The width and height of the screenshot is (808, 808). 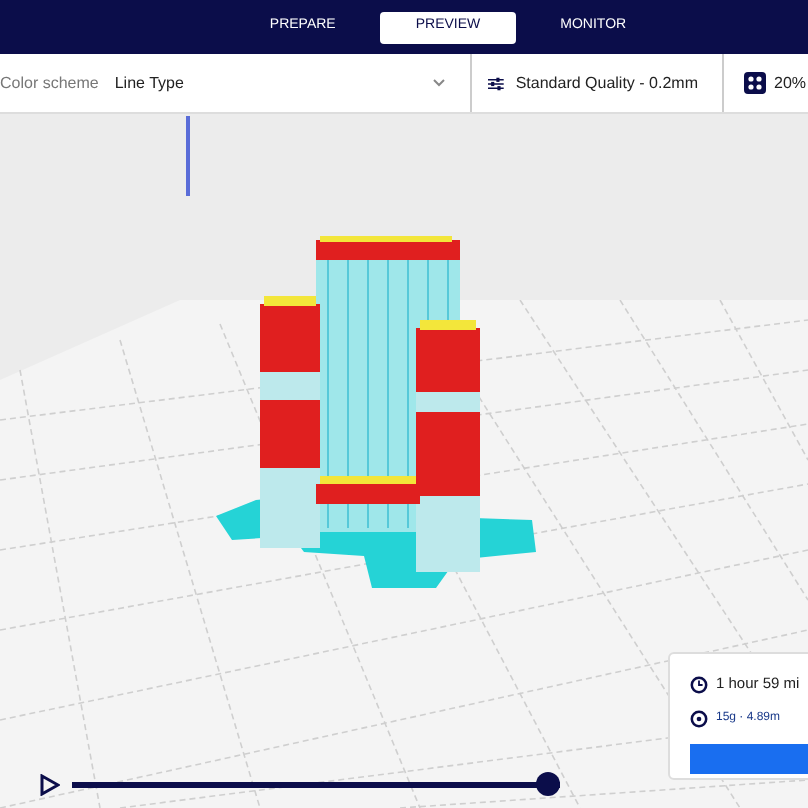 I want to click on print-settings-button: Standard Quality - 0.2mm, so click(x=598, y=83).